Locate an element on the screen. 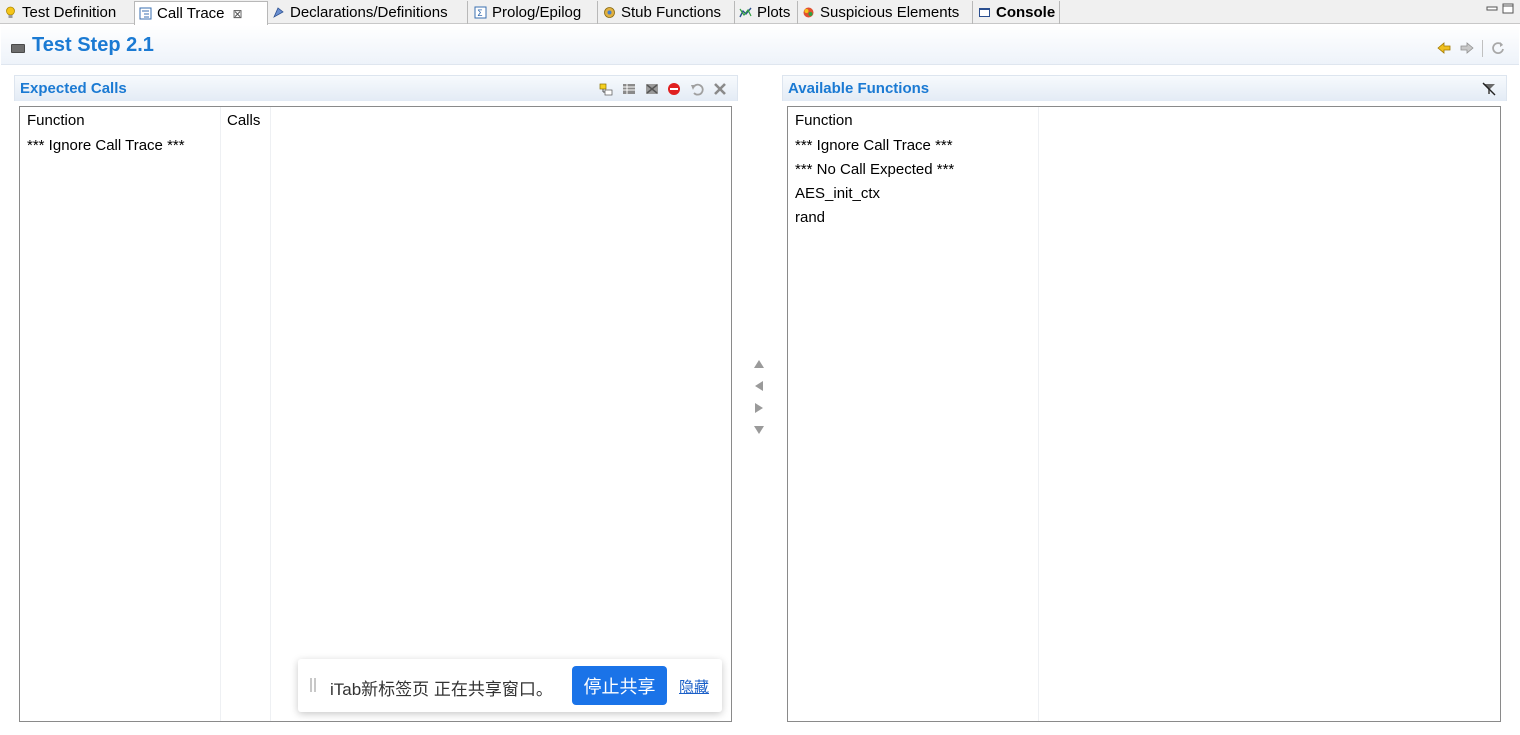  column-header-calls: Calls is located at coordinates (243, 120).